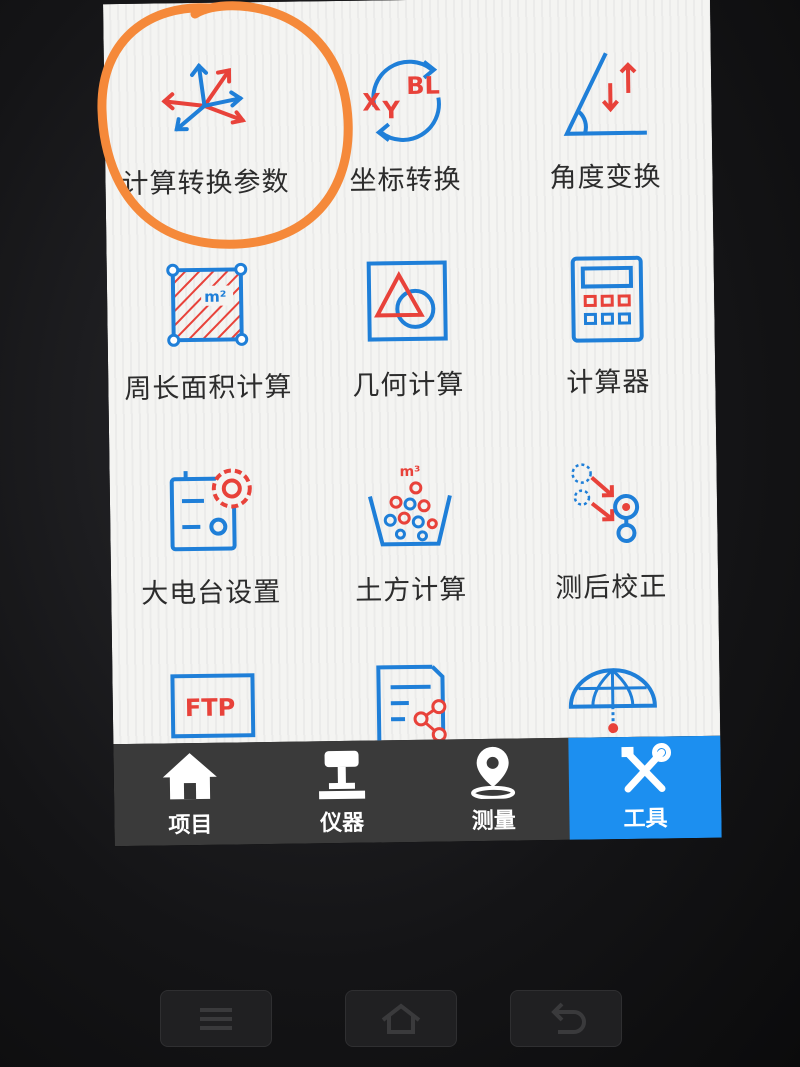 The height and width of the screenshot is (1067, 800). I want to click on tool-label: 几何计算, so click(408, 385).